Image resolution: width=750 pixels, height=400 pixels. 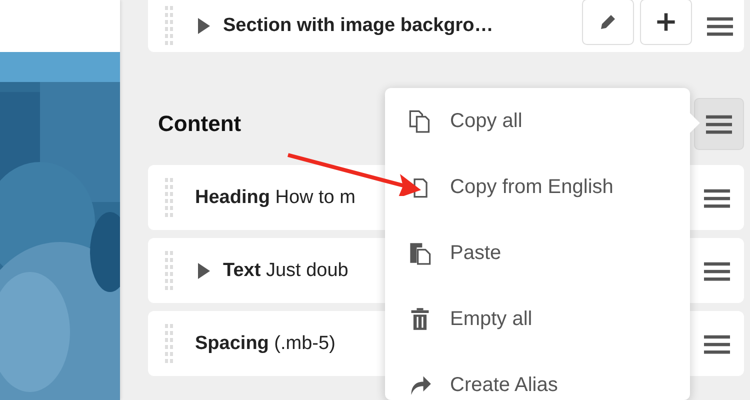 What do you see at coordinates (537, 319) in the screenshot?
I see `menu-item: Empty all` at bounding box center [537, 319].